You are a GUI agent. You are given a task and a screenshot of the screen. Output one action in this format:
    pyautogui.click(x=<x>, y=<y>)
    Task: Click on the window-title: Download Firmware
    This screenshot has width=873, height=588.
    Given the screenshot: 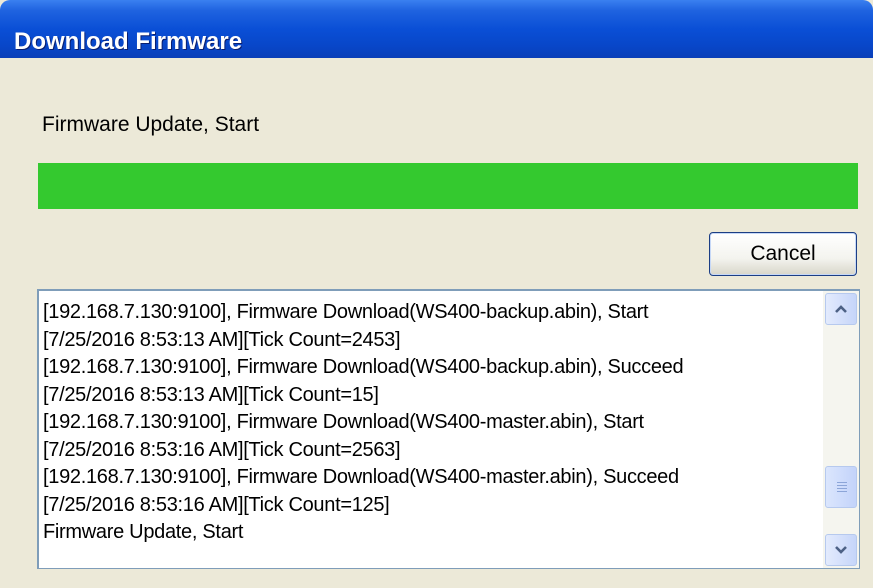 What is the action you would take?
    pyautogui.click(x=128, y=41)
    